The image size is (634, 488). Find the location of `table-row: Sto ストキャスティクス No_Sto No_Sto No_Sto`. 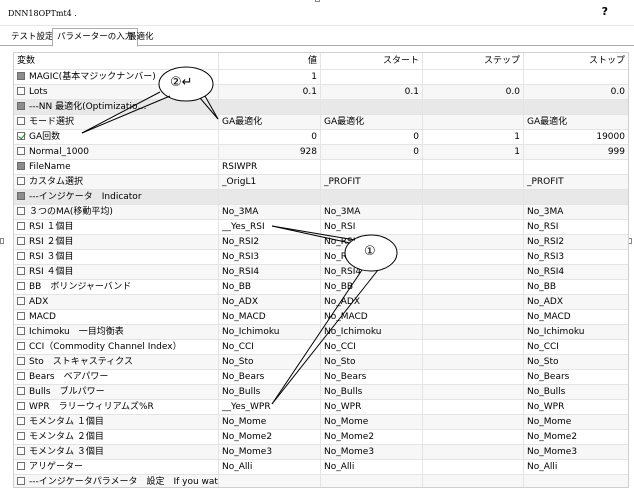

table-row: Sto ストキャスティクス No_Sto No_Sto No_Sto is located at coordinates (321, 362).